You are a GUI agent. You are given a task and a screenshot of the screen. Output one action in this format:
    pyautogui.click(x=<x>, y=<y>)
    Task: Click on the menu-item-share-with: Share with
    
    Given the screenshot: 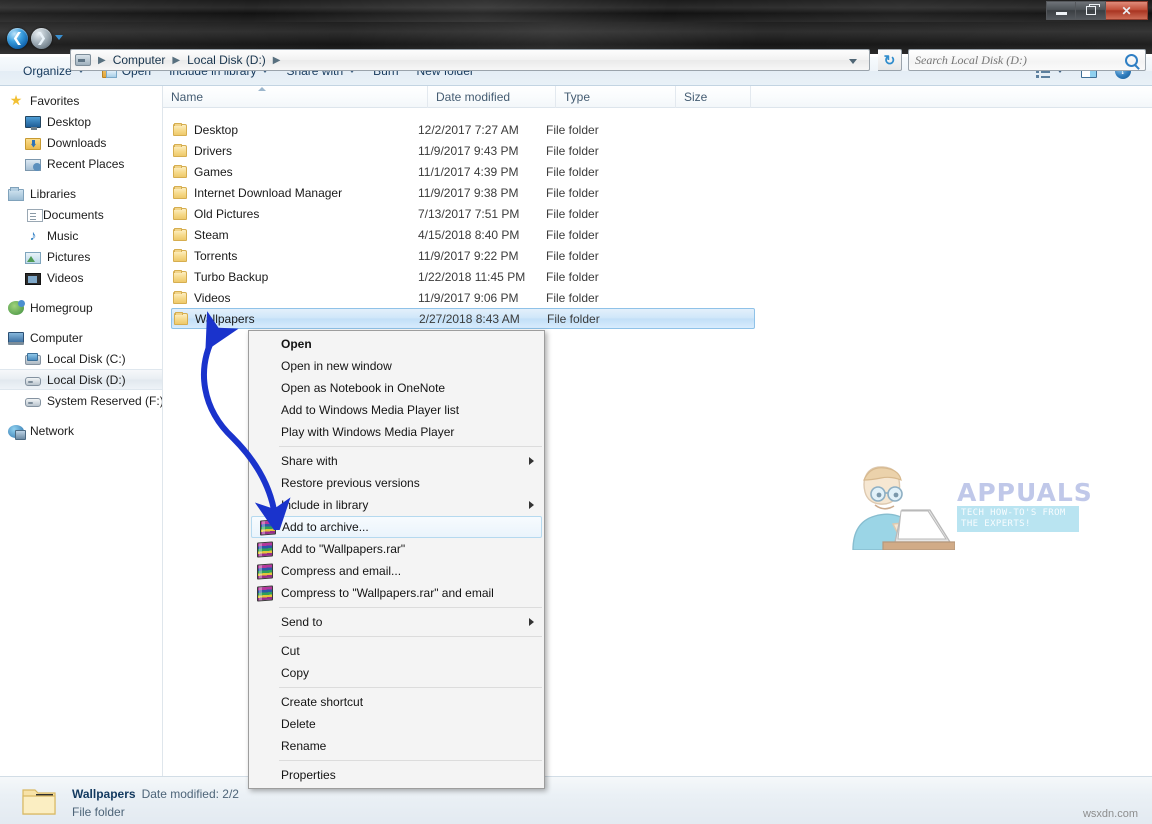 What is the action you would take?
    pyautogui.click(x=396, y=461)
    